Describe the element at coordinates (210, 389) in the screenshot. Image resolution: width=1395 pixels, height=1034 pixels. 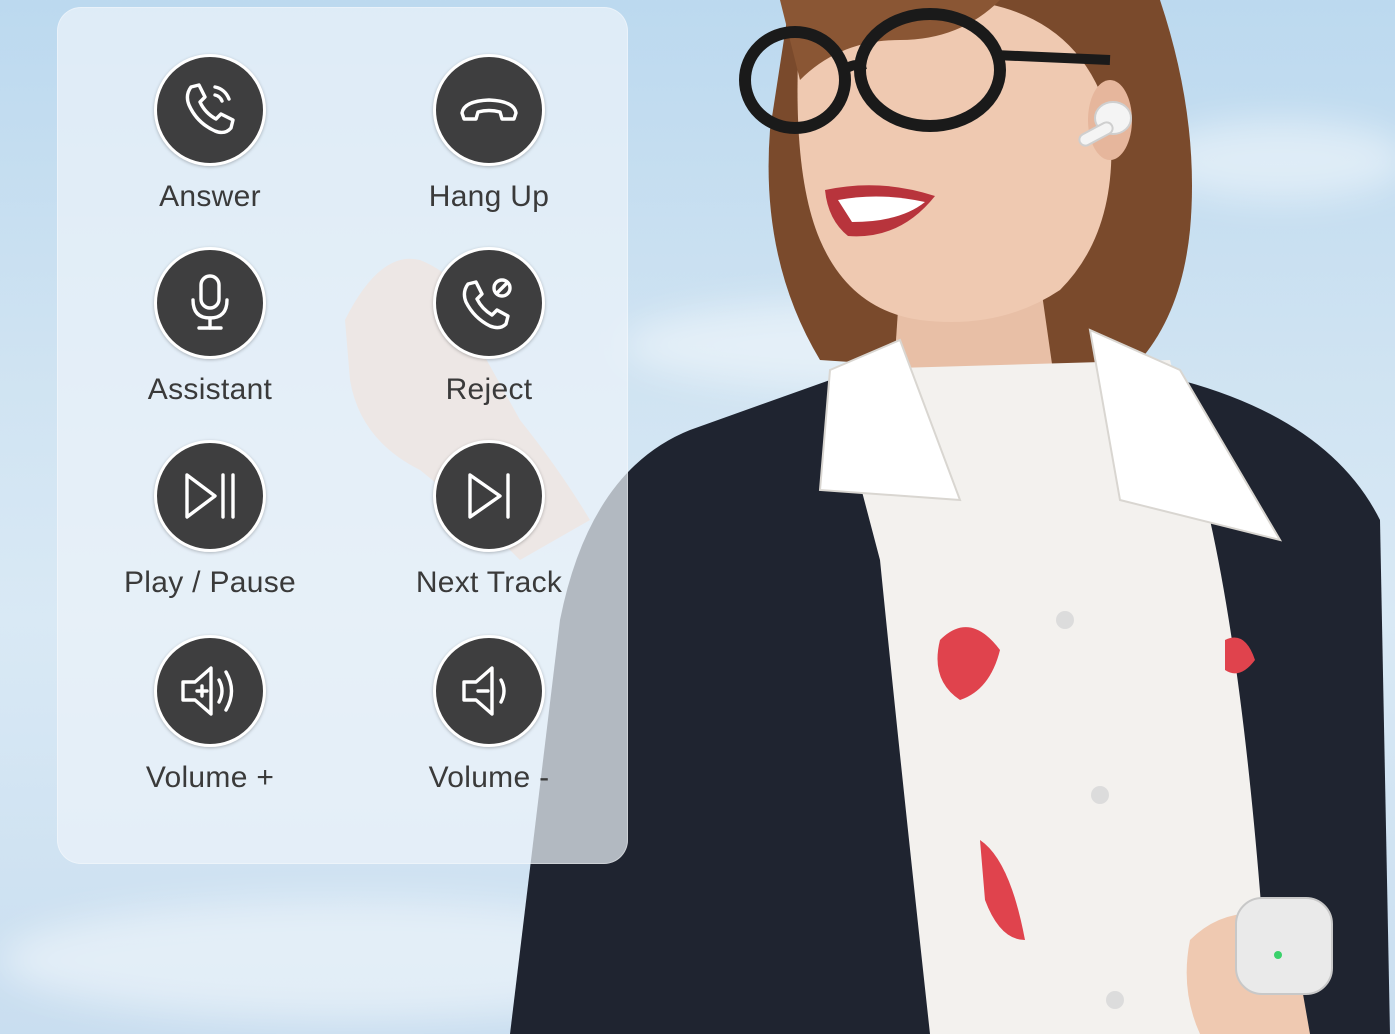
I see `assistant-label: Assistant` at that location.